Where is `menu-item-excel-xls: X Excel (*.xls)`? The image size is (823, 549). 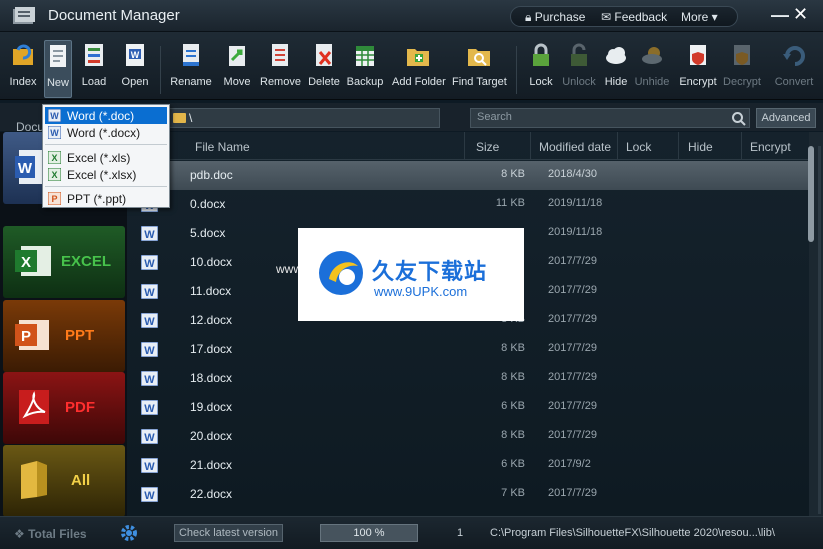
menu-item-excel-xls: X Excel (*.xls) is located at coordinates (106, 157).